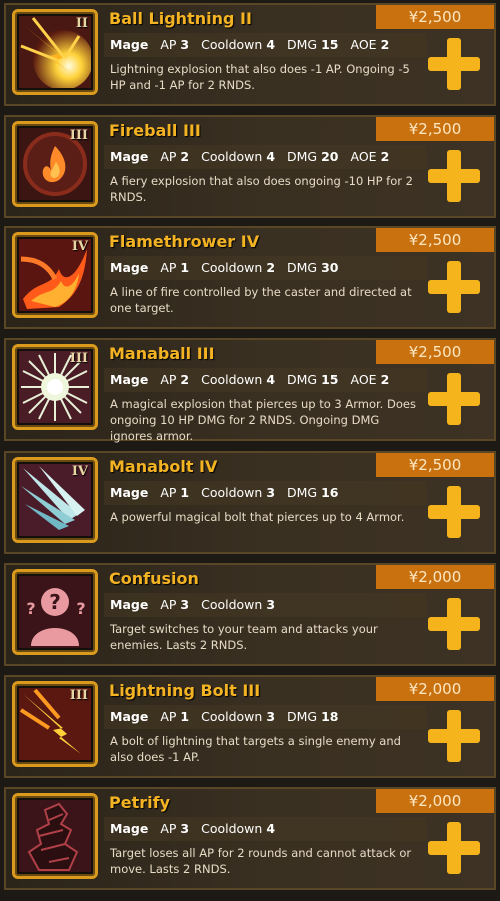 The height and width of the screenshot is (901, 500). What do you see at coordinates (330, 379) in the screenshot?
I see `stat-value-dmg: 15` at bounding box center [330, 379].